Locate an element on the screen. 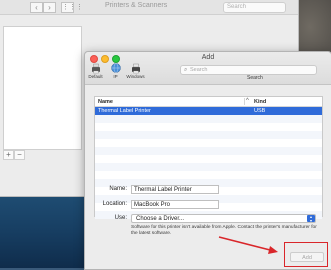 This screenshot has width=331, height=270. annotation-arrow-icon is located at coordinates (248, 245).